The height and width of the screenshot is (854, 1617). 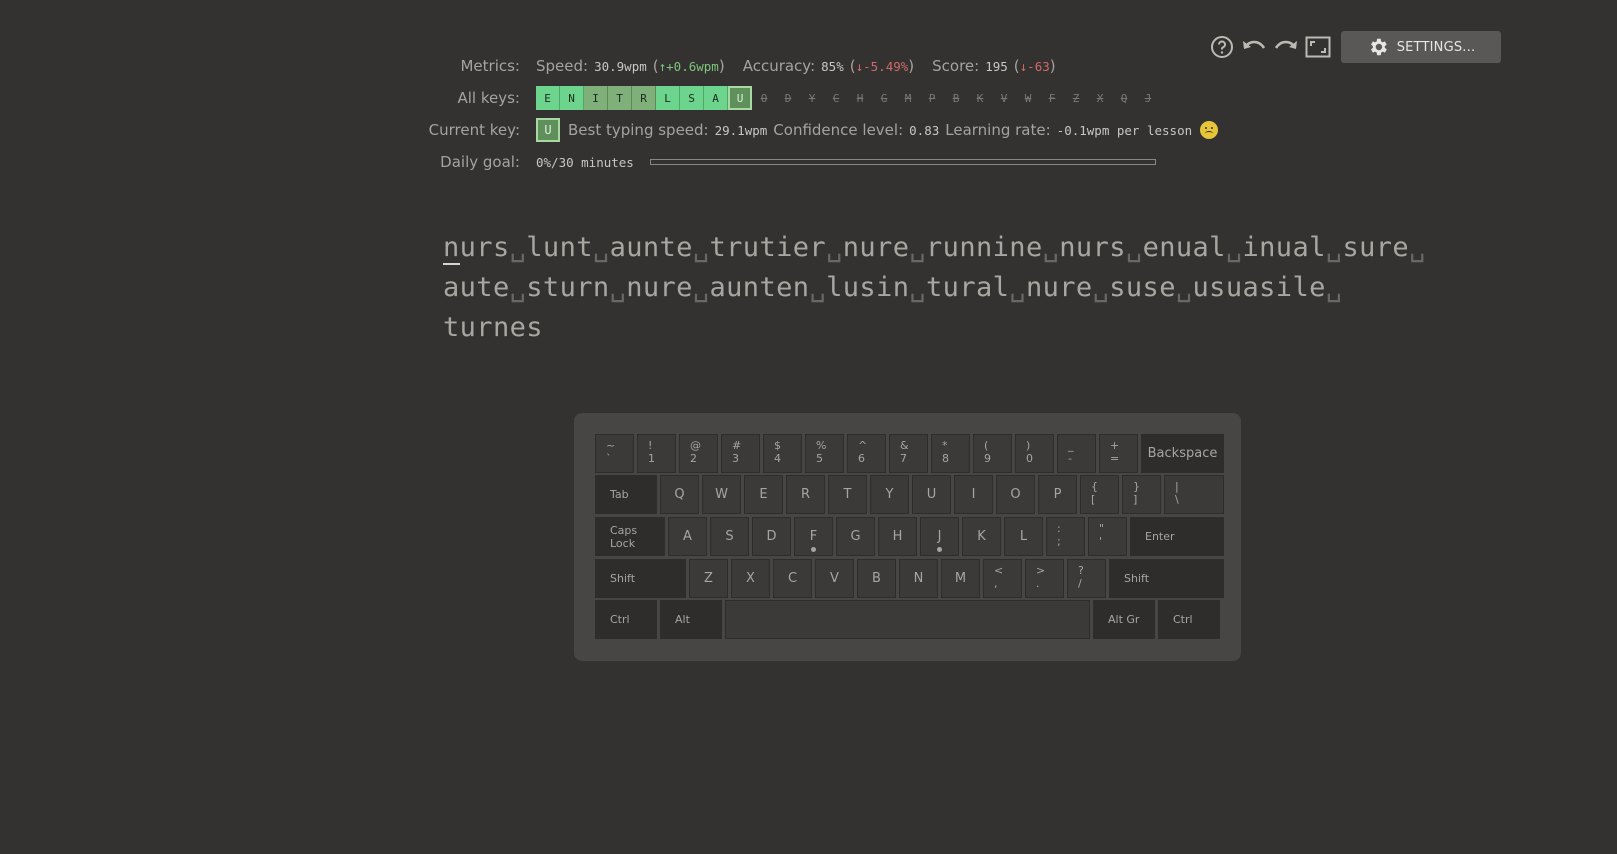 I want to click on score-label: Score:, so click(x=956, y=66).